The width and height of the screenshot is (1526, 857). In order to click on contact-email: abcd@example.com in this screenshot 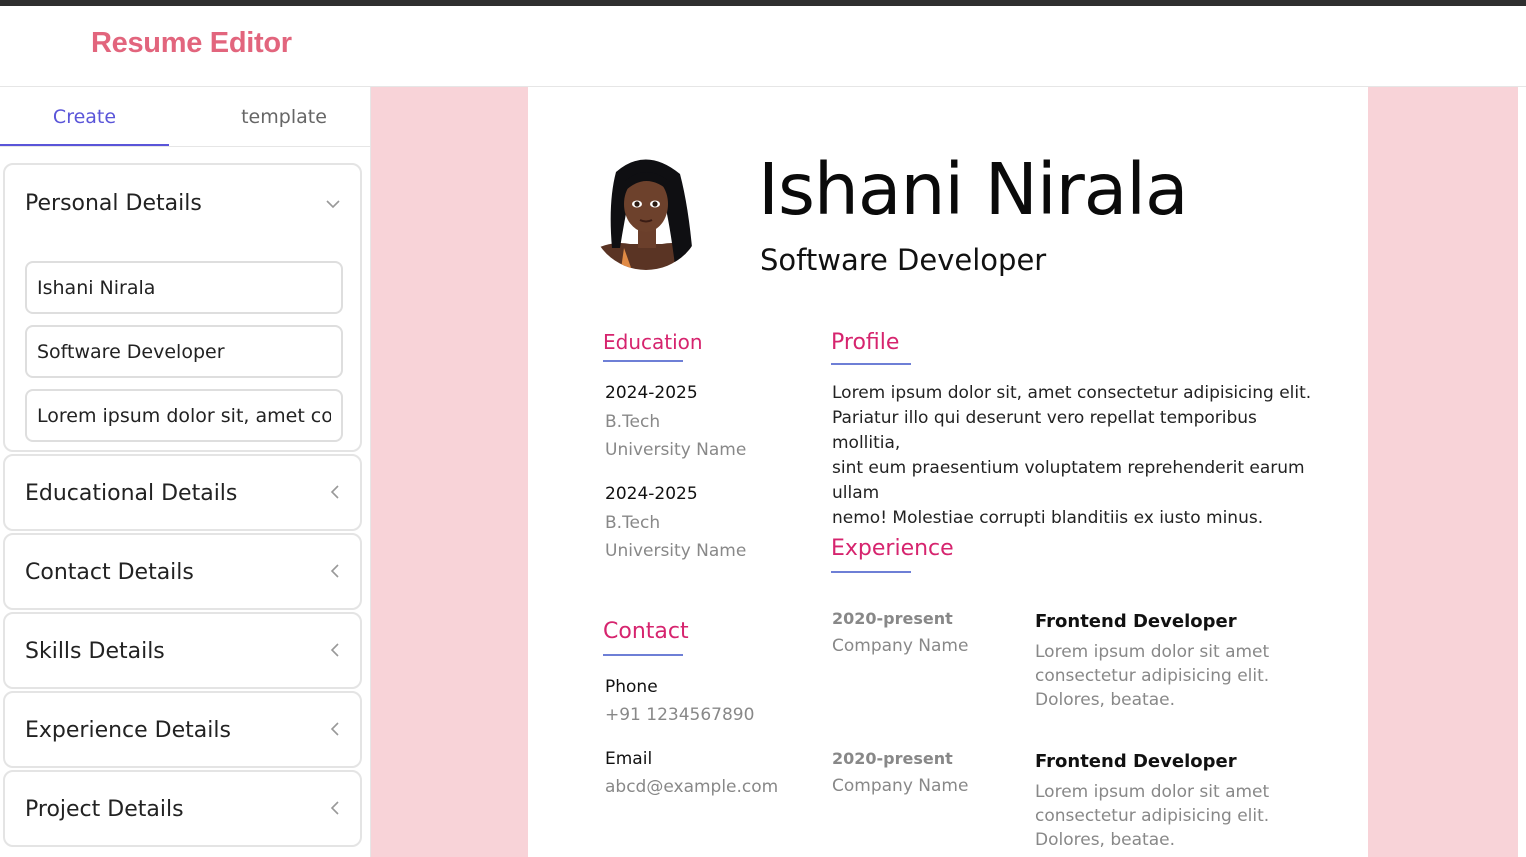, I will do `click(692, 787)`.